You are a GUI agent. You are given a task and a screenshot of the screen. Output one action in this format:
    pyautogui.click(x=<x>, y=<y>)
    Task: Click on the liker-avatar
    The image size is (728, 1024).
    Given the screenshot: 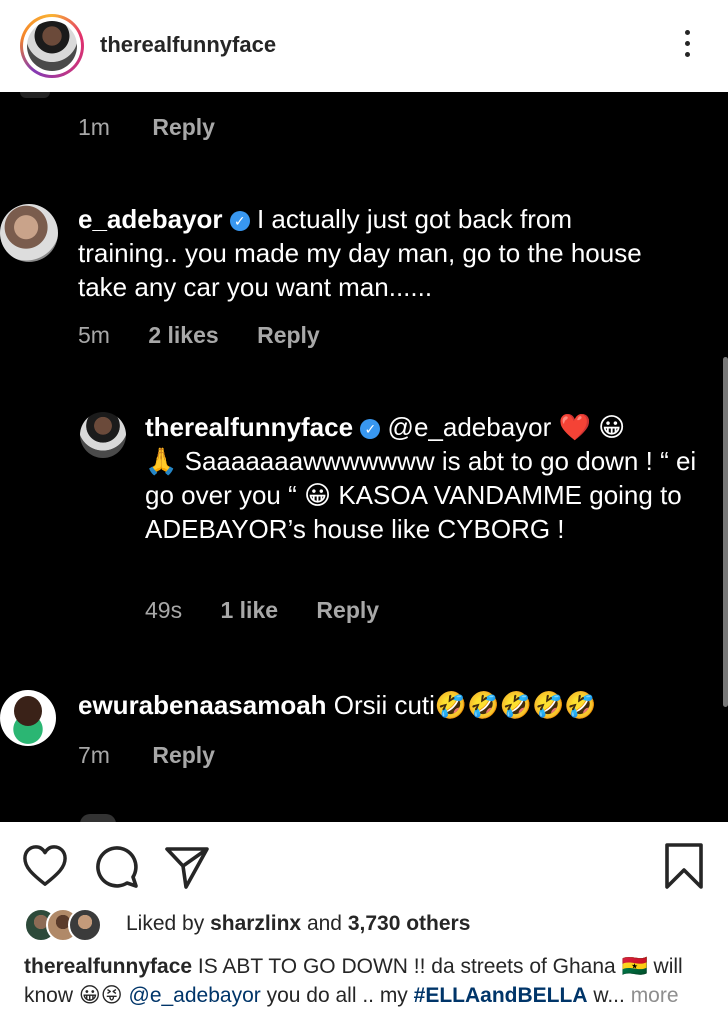 What is the action you would take?
    pyautogui.click(x=85, y=925)
    